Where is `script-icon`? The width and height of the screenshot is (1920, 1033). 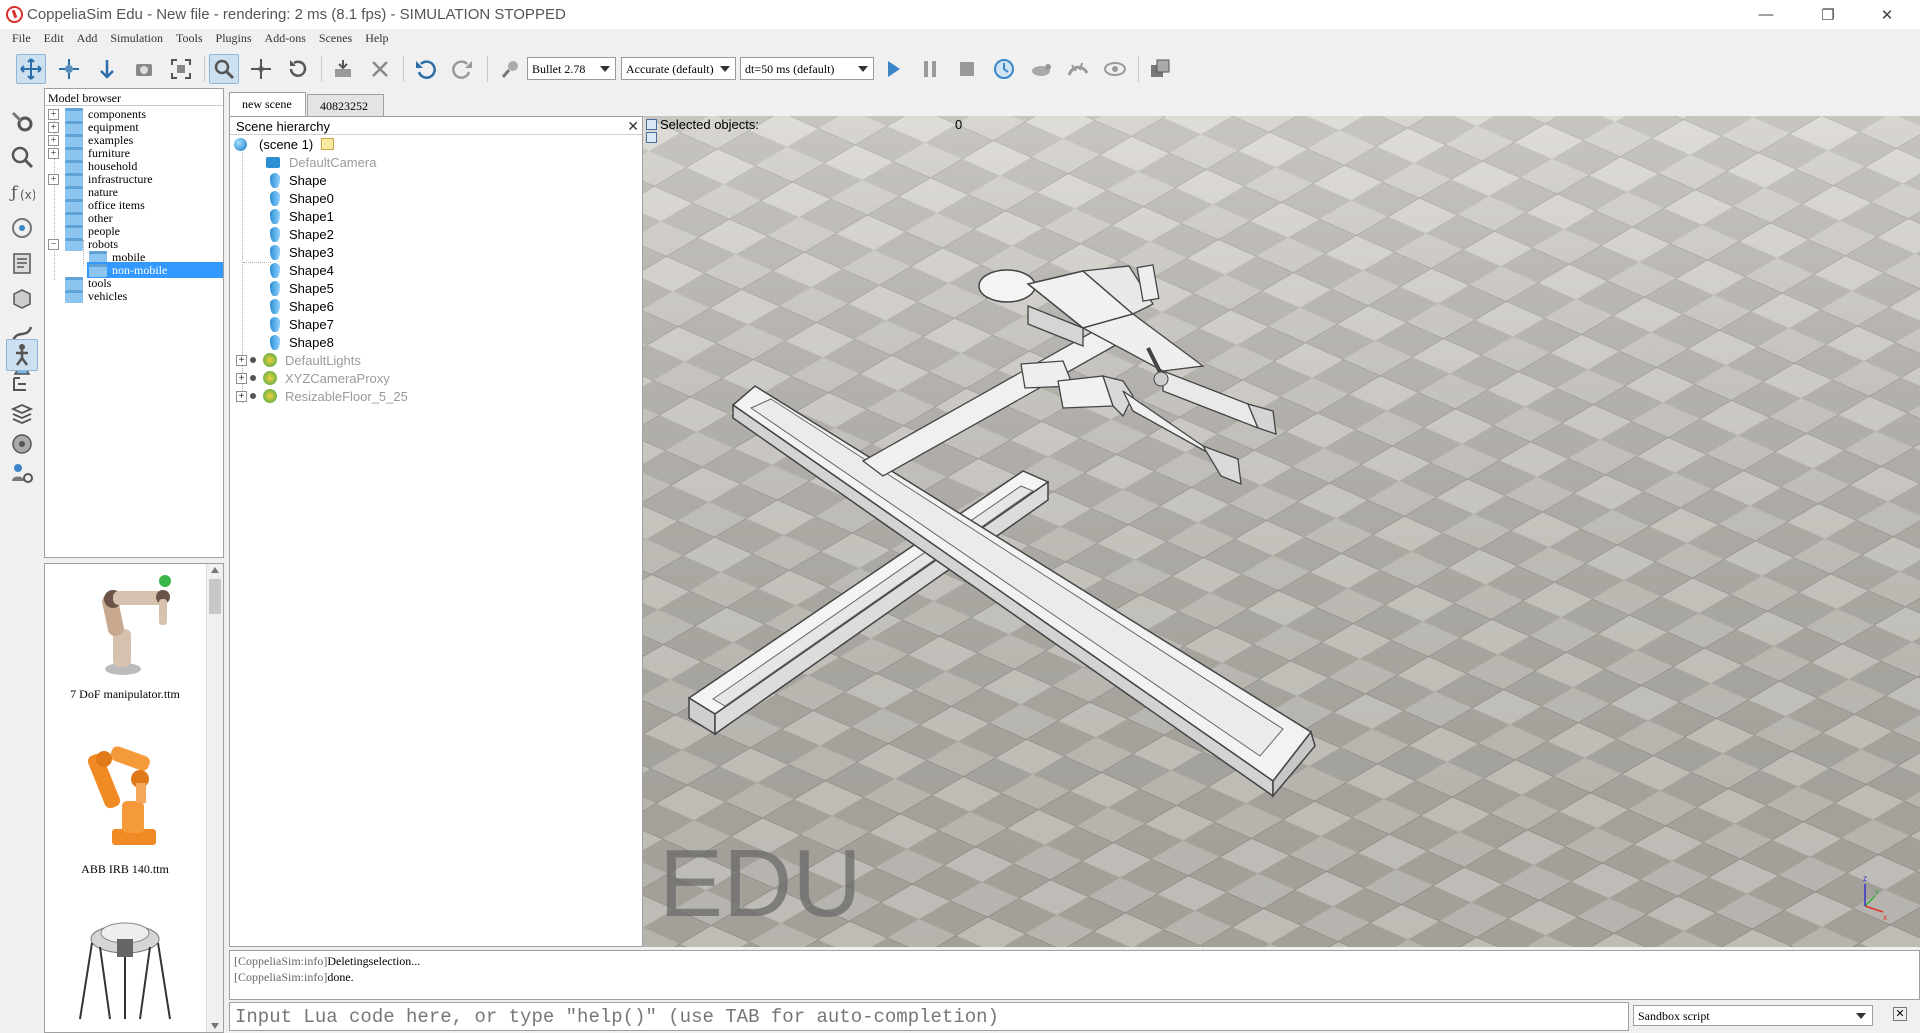 script-icon is located at coordinates (328, 144).